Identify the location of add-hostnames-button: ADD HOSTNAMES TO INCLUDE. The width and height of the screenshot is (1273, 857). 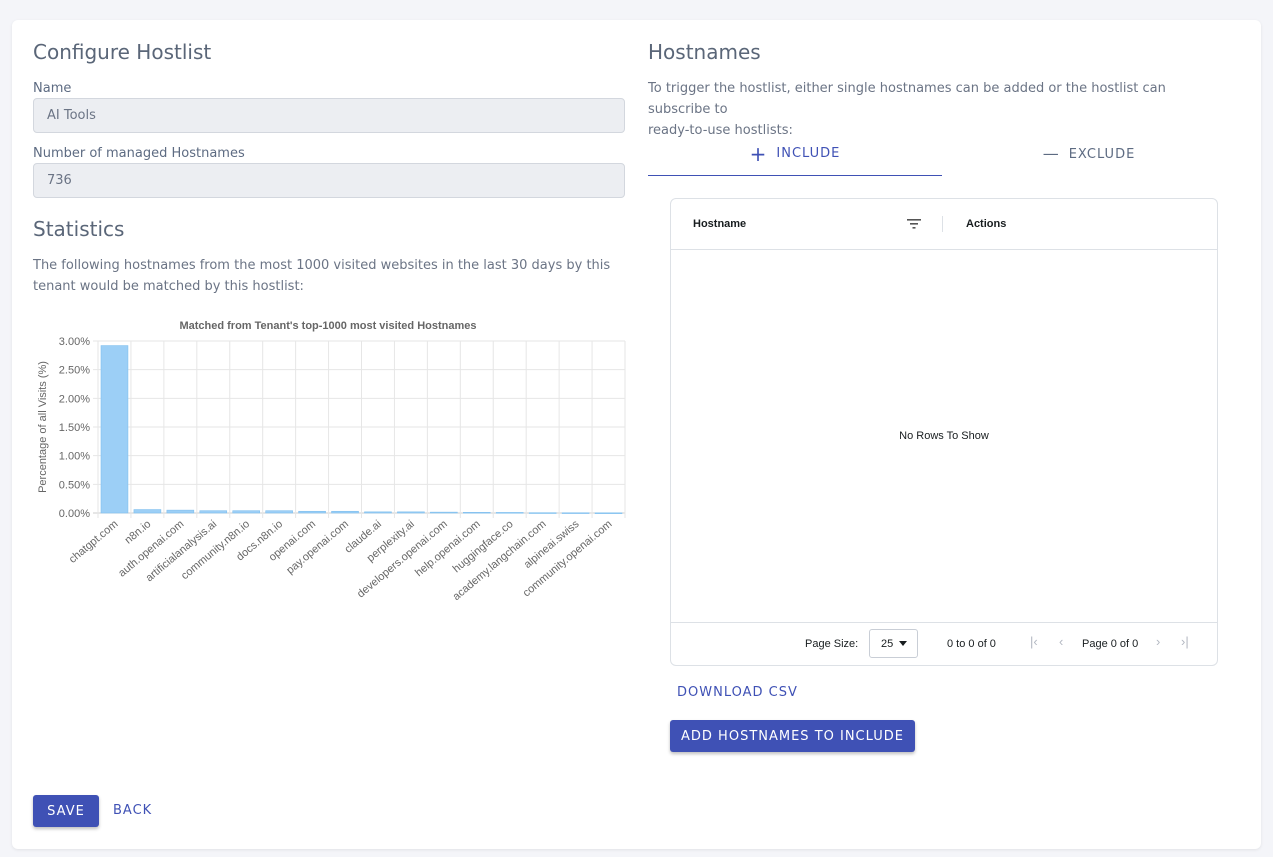
(792, 736).